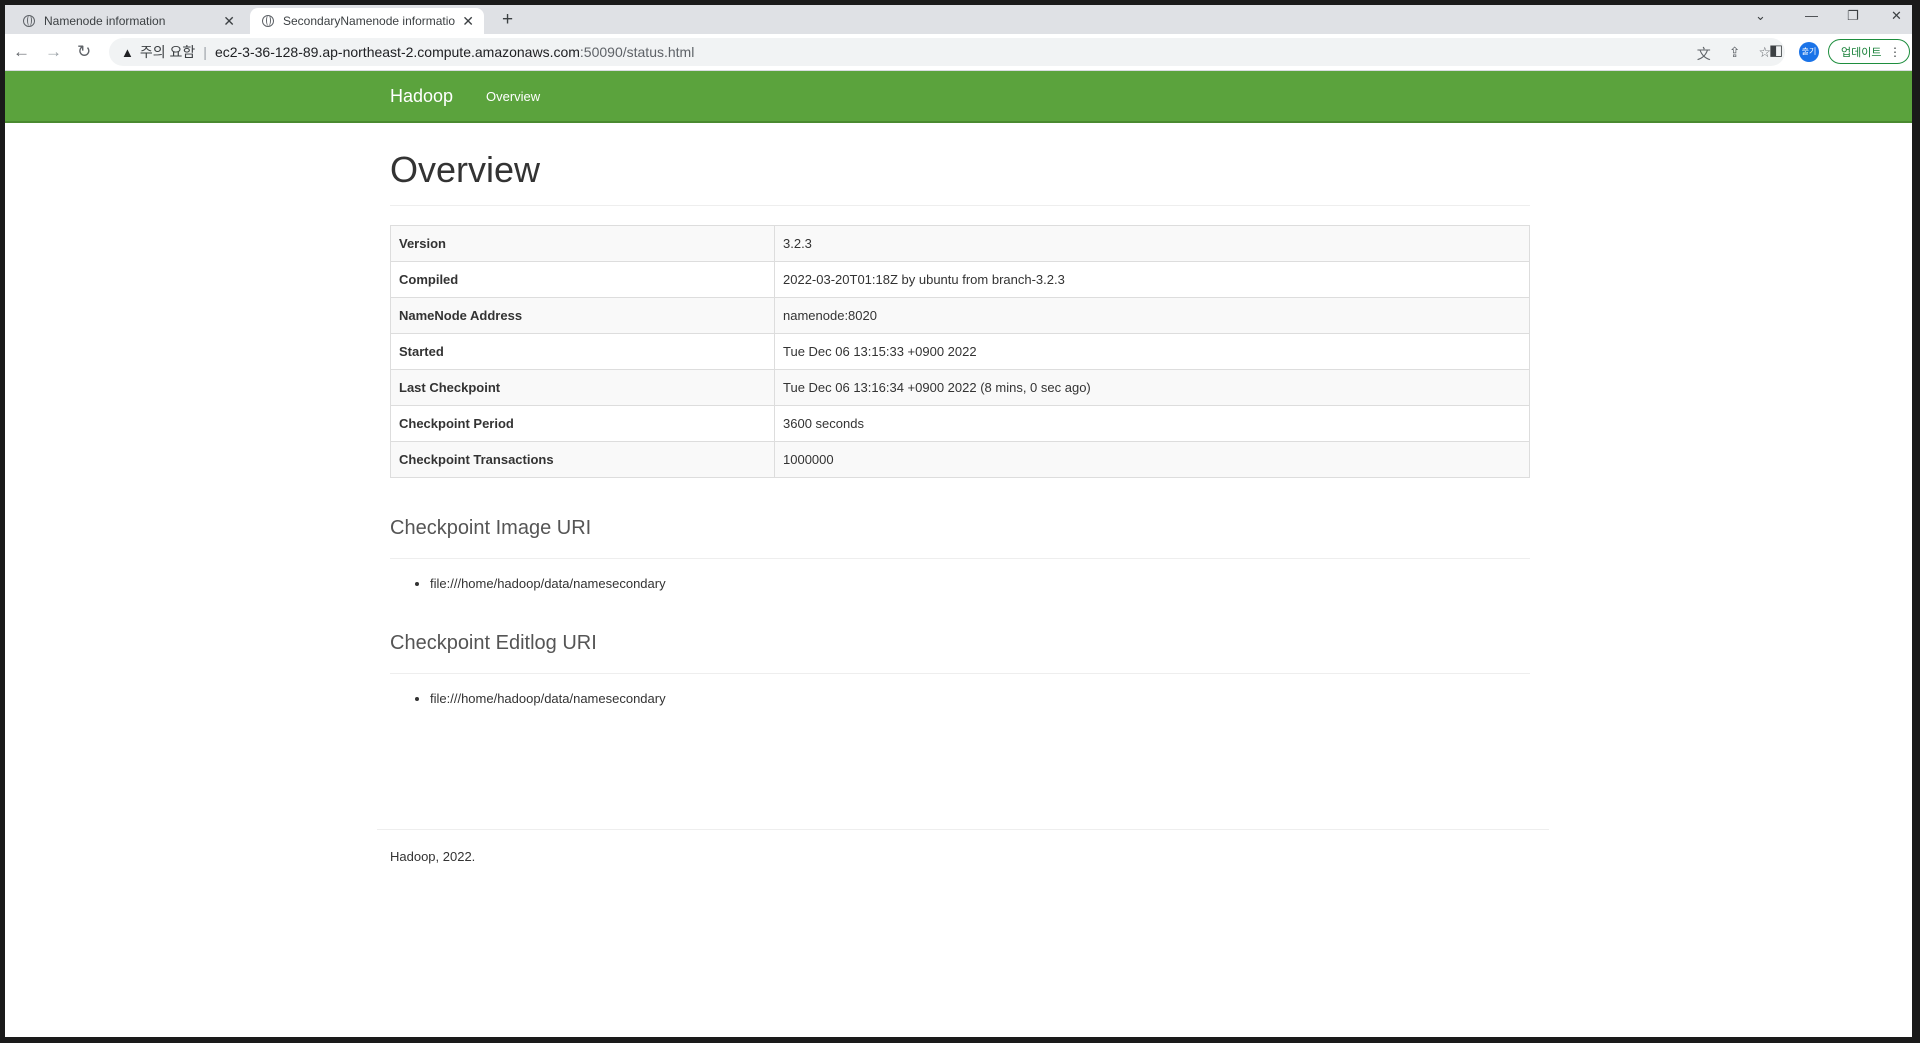 The image size is (1920, 1043). Describe the element at coordinates (167, 52) in the screenshot. I see `security-warning: 주의 요함` at that location.